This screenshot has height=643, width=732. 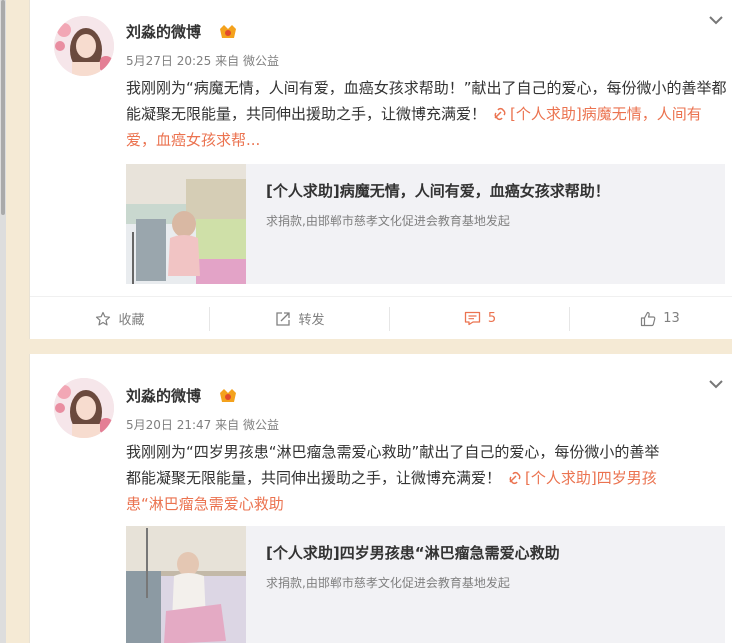 I want to click on scrollbar-thumb, so click(x=3, y=107).